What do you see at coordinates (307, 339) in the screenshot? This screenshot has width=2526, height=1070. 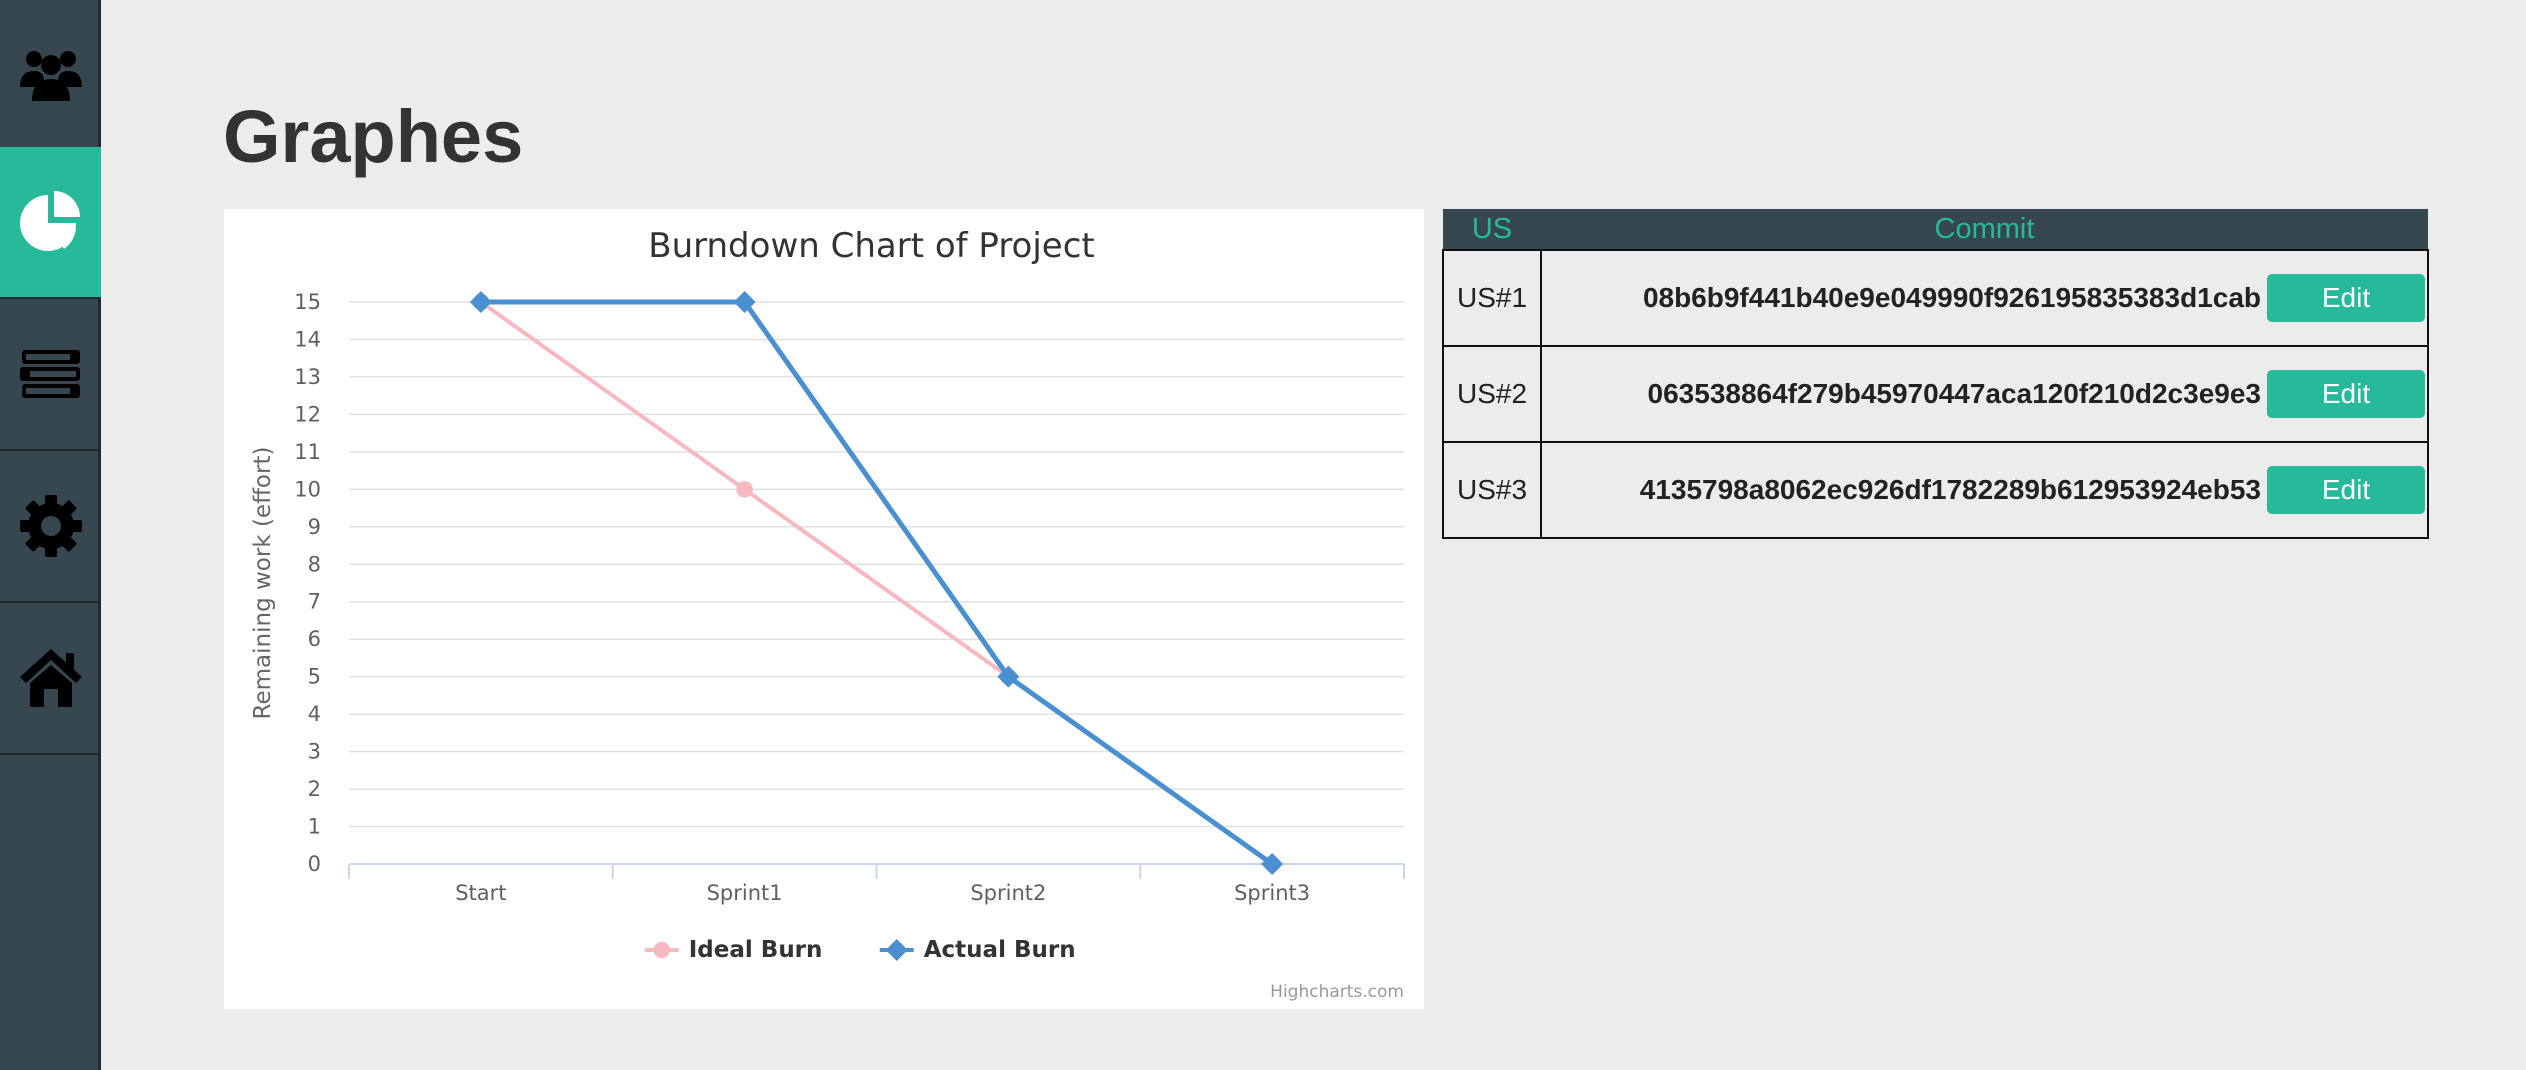 I see `y-tick-label: 14` at bounding box center [307, 339].